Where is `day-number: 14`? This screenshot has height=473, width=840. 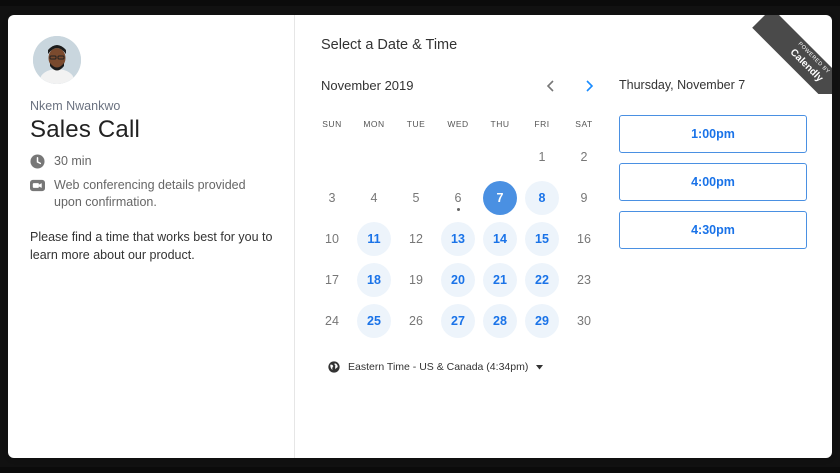
day-number: 14 is located at coordinates (500, 239).